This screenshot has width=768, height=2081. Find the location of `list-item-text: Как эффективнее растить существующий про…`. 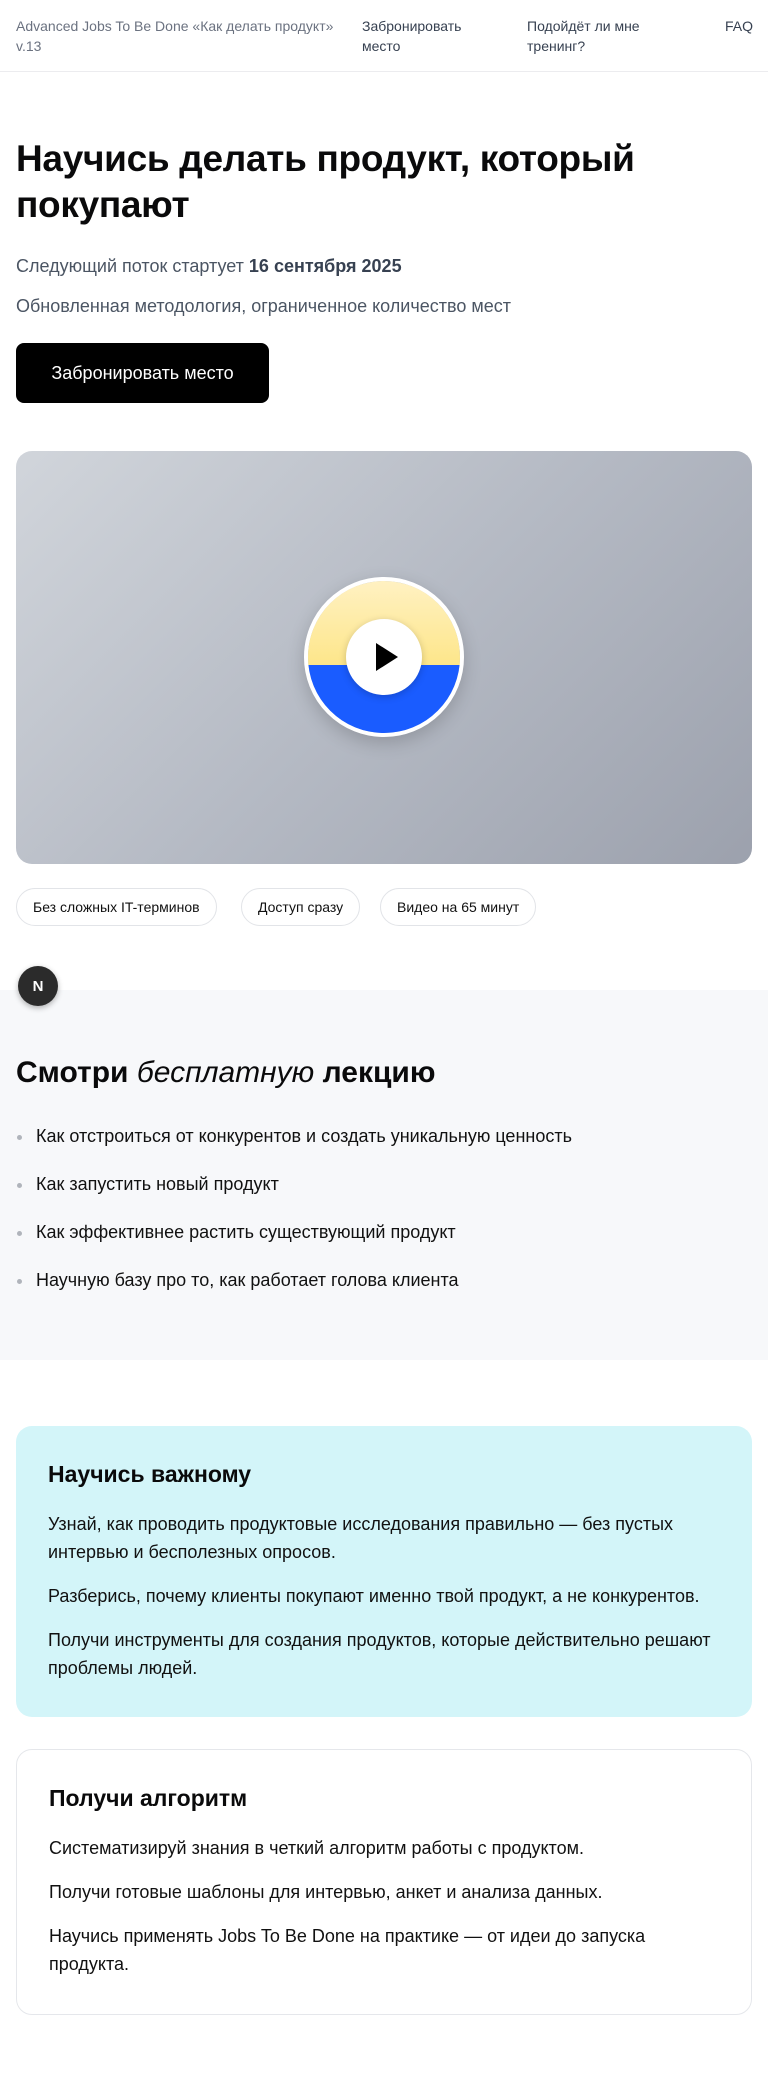

list-item-text: Как эффективнее растить существующий про… is located at coordinates (246, 1232).